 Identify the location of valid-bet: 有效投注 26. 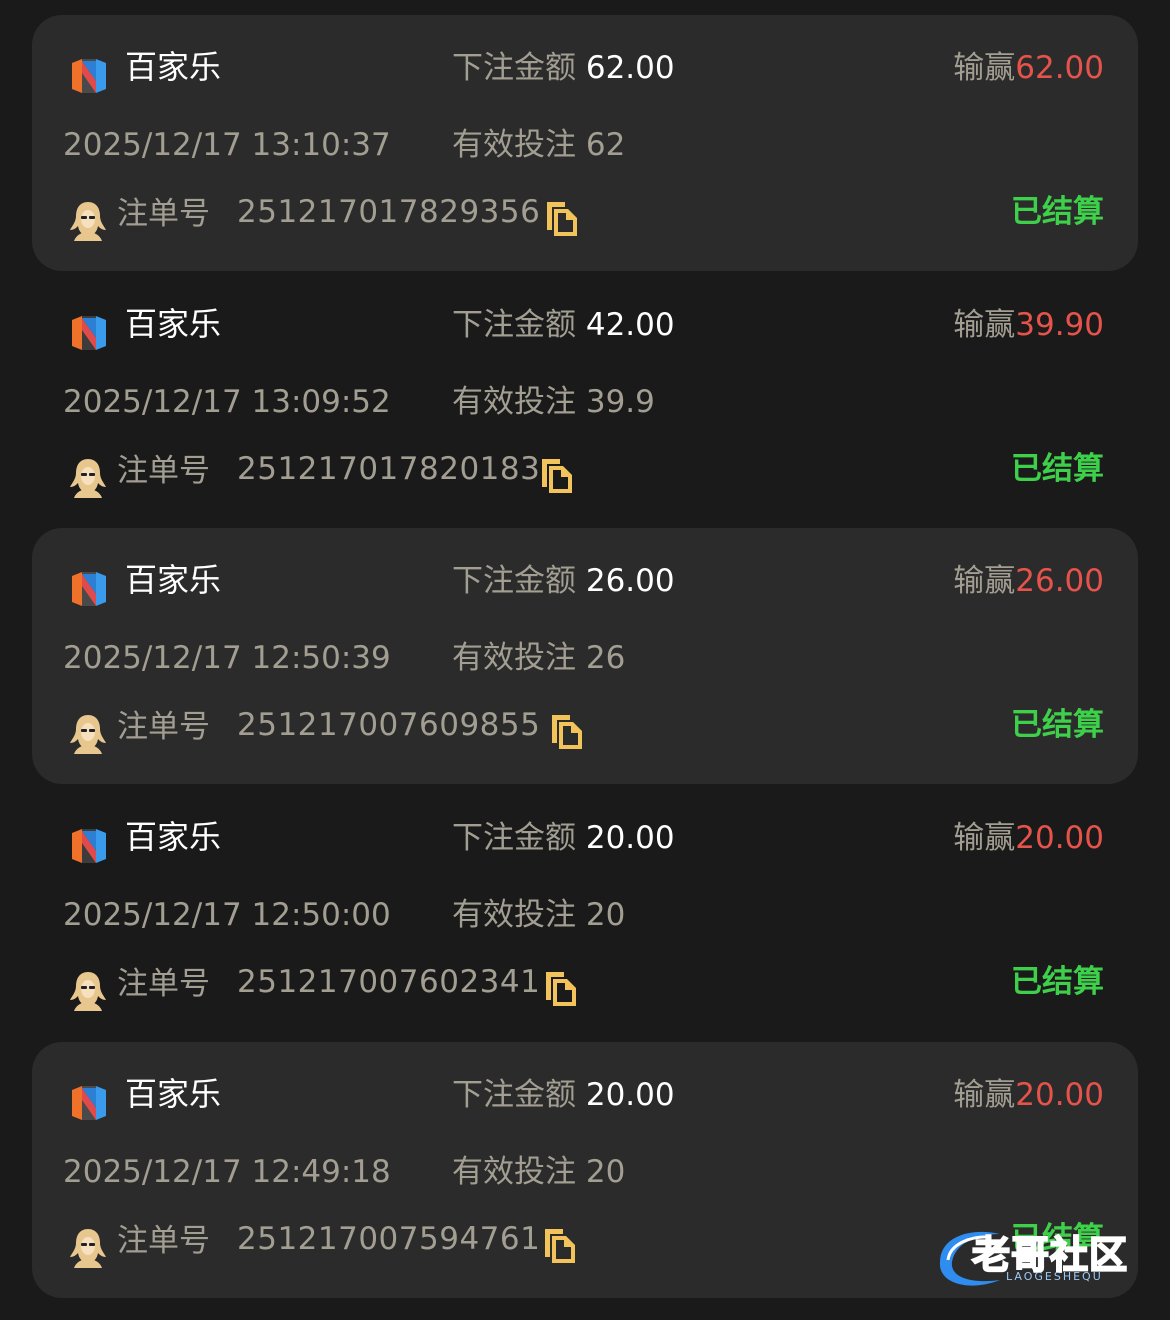
(538, 658).